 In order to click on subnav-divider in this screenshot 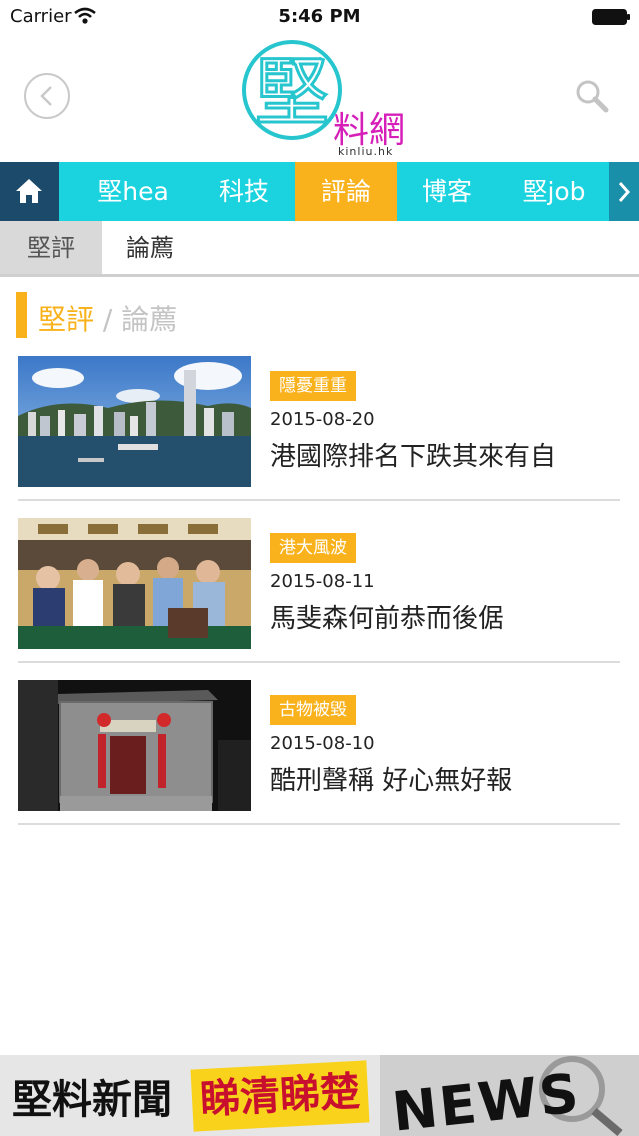, I will do `click(319, 275)`.